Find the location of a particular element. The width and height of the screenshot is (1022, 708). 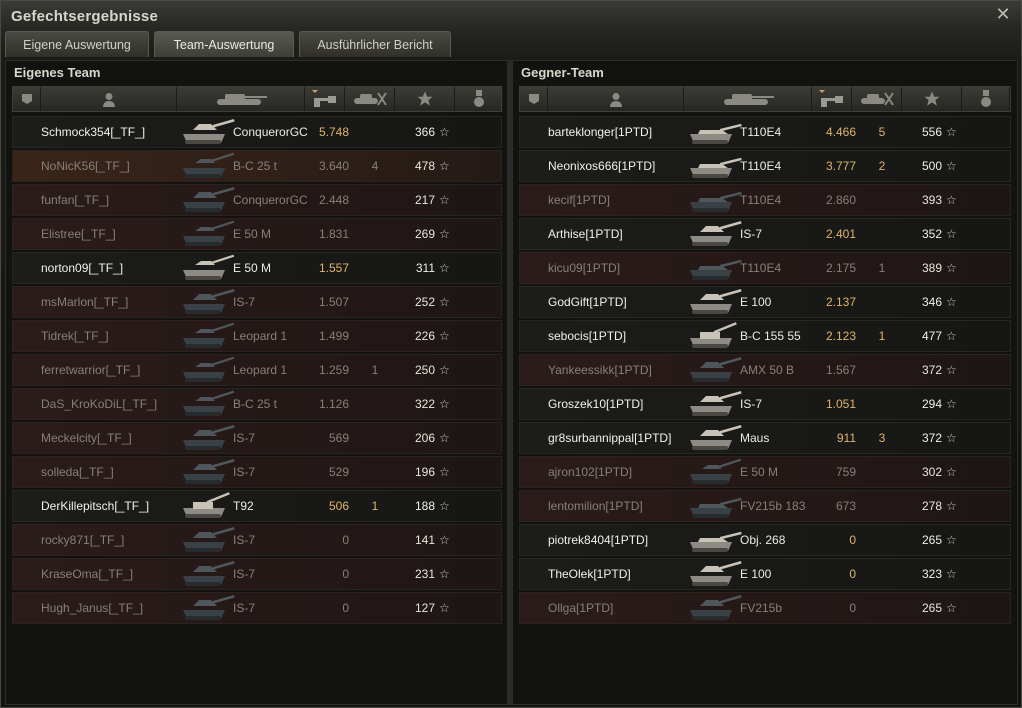

kills-value: 4 is located at coordinates (375, 166).